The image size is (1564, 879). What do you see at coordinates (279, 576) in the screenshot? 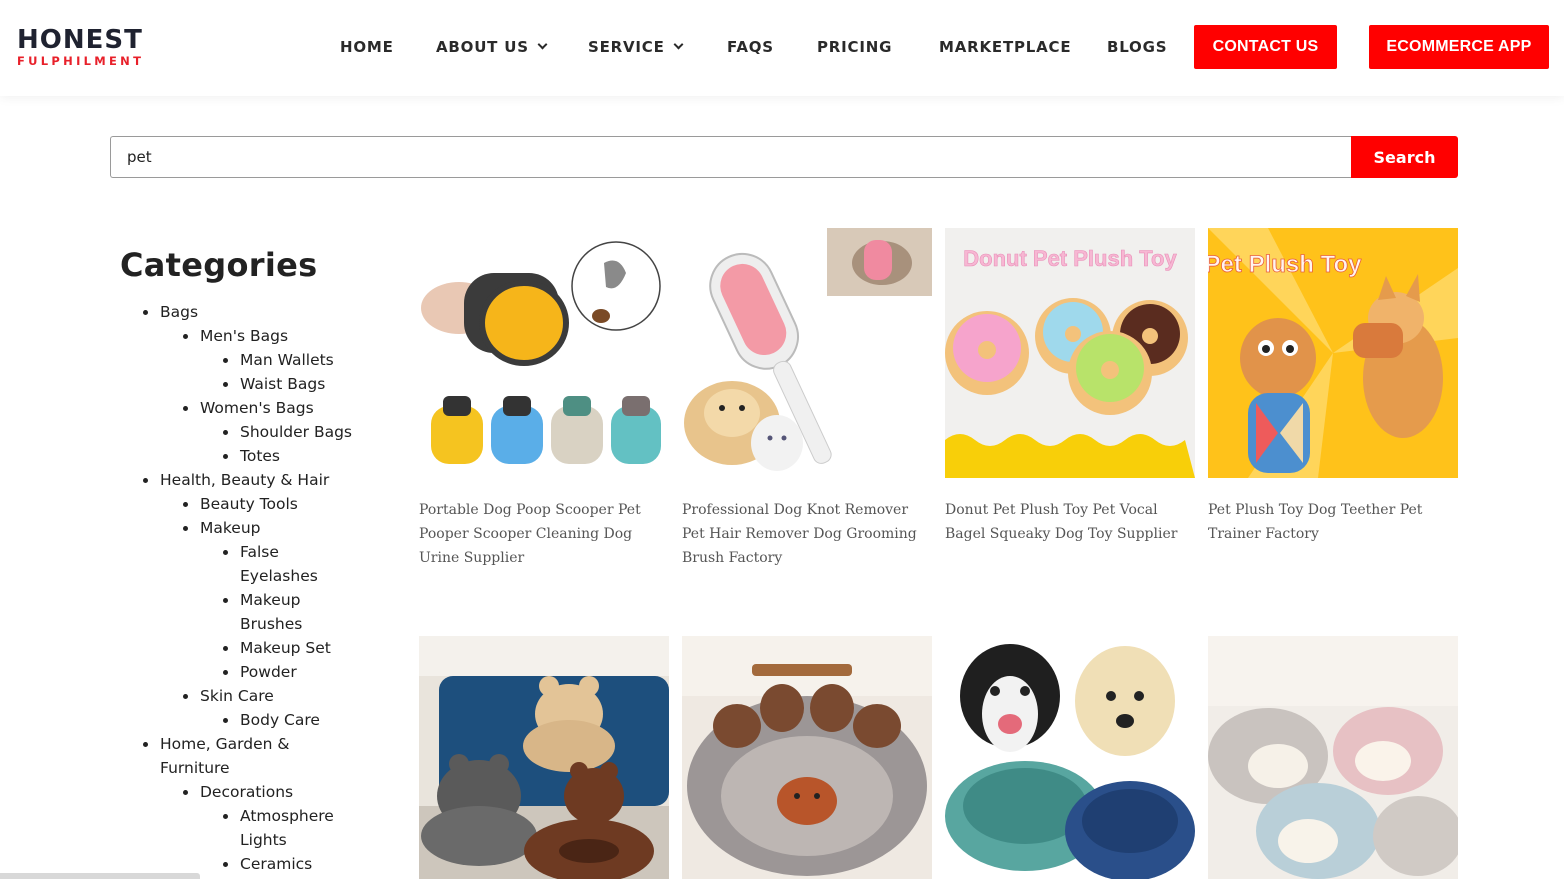
I see `category-link-continued: Eyelashes` at bounding box center [279, 576].